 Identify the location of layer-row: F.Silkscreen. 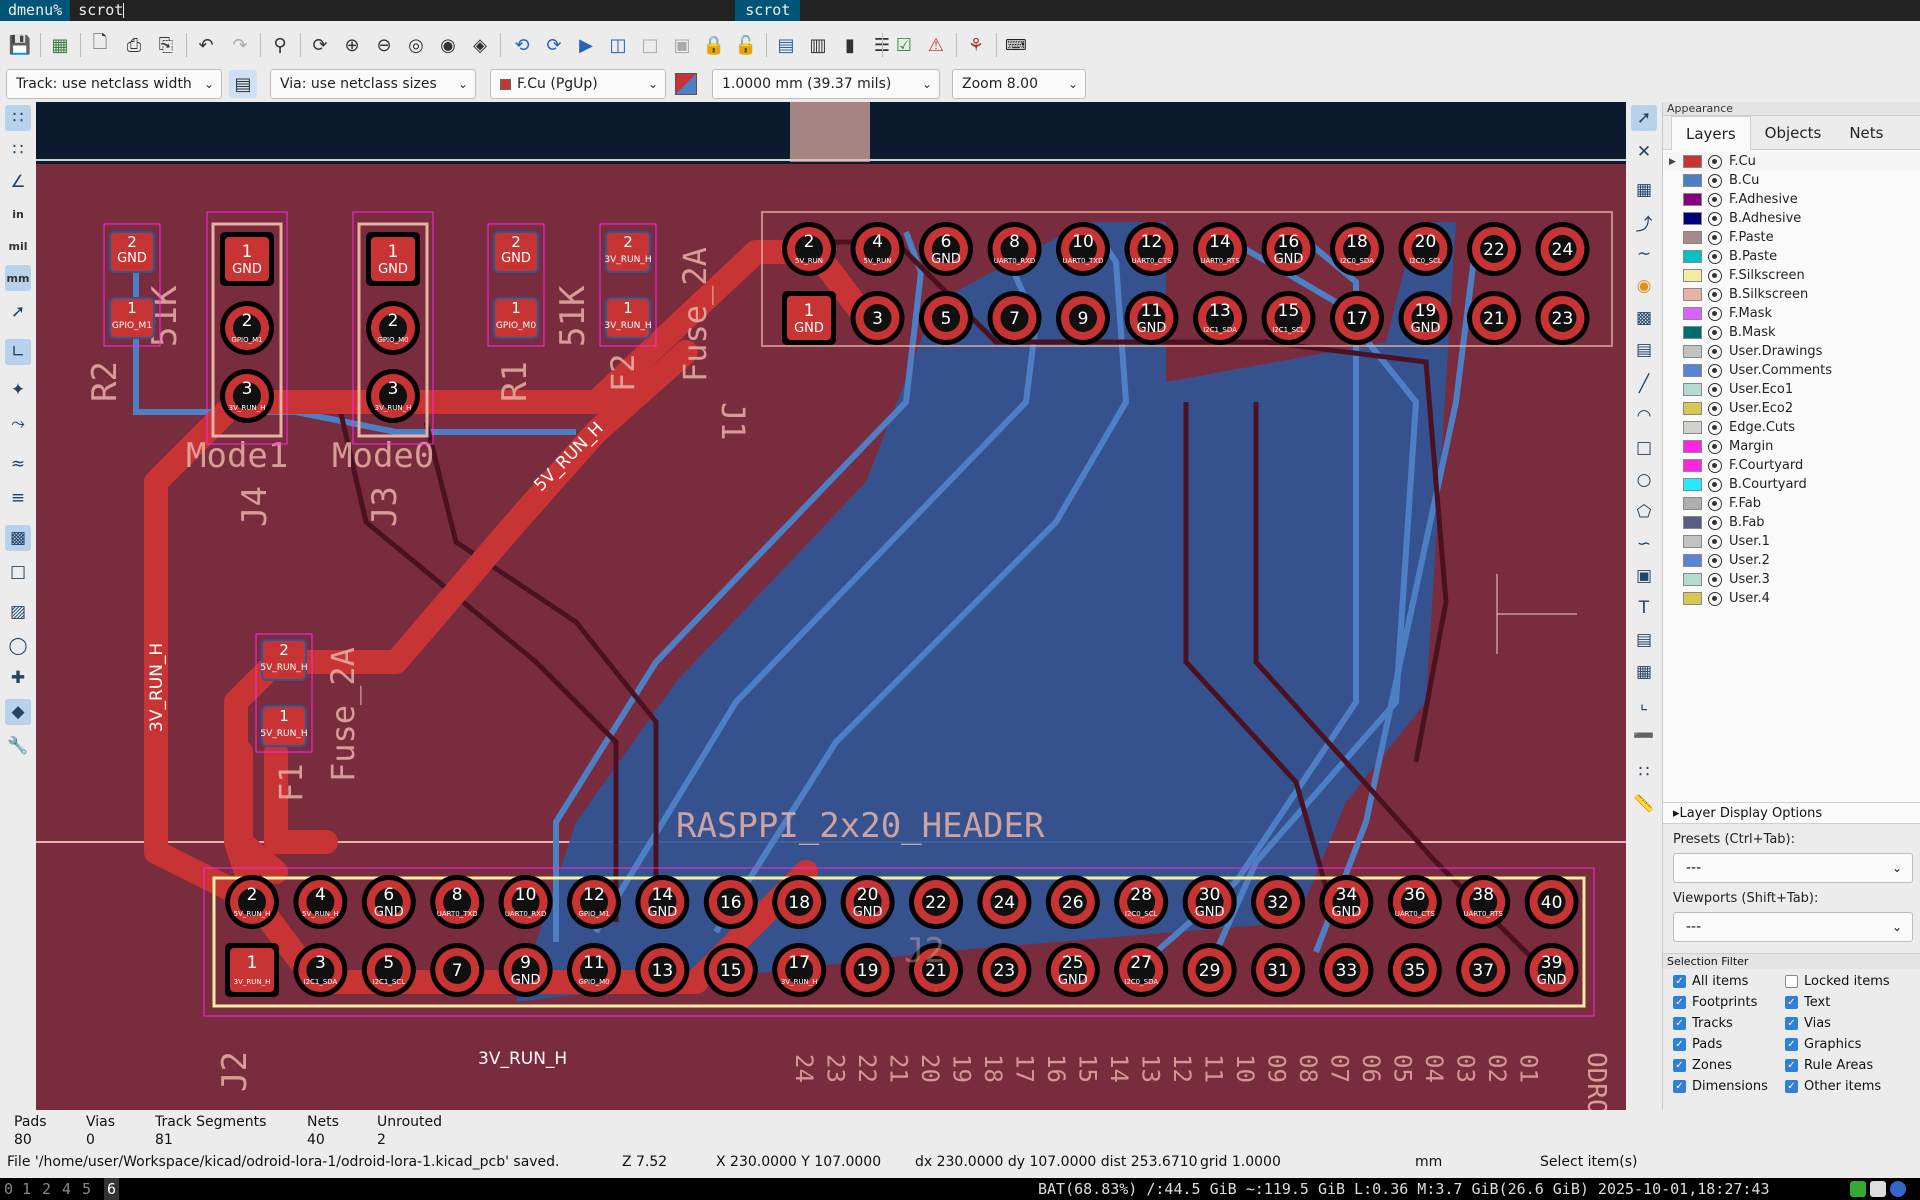
(1791, 275).